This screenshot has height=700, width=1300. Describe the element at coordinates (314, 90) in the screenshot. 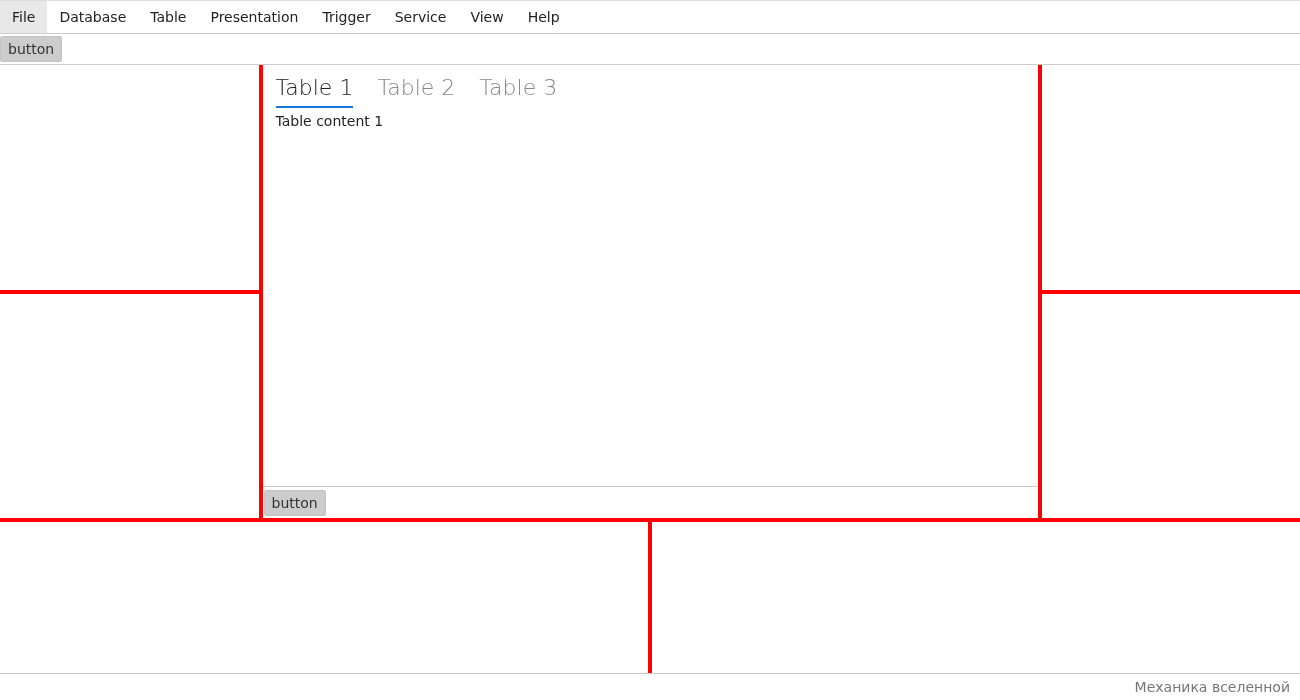

I see `tab: Table 1` at that location.